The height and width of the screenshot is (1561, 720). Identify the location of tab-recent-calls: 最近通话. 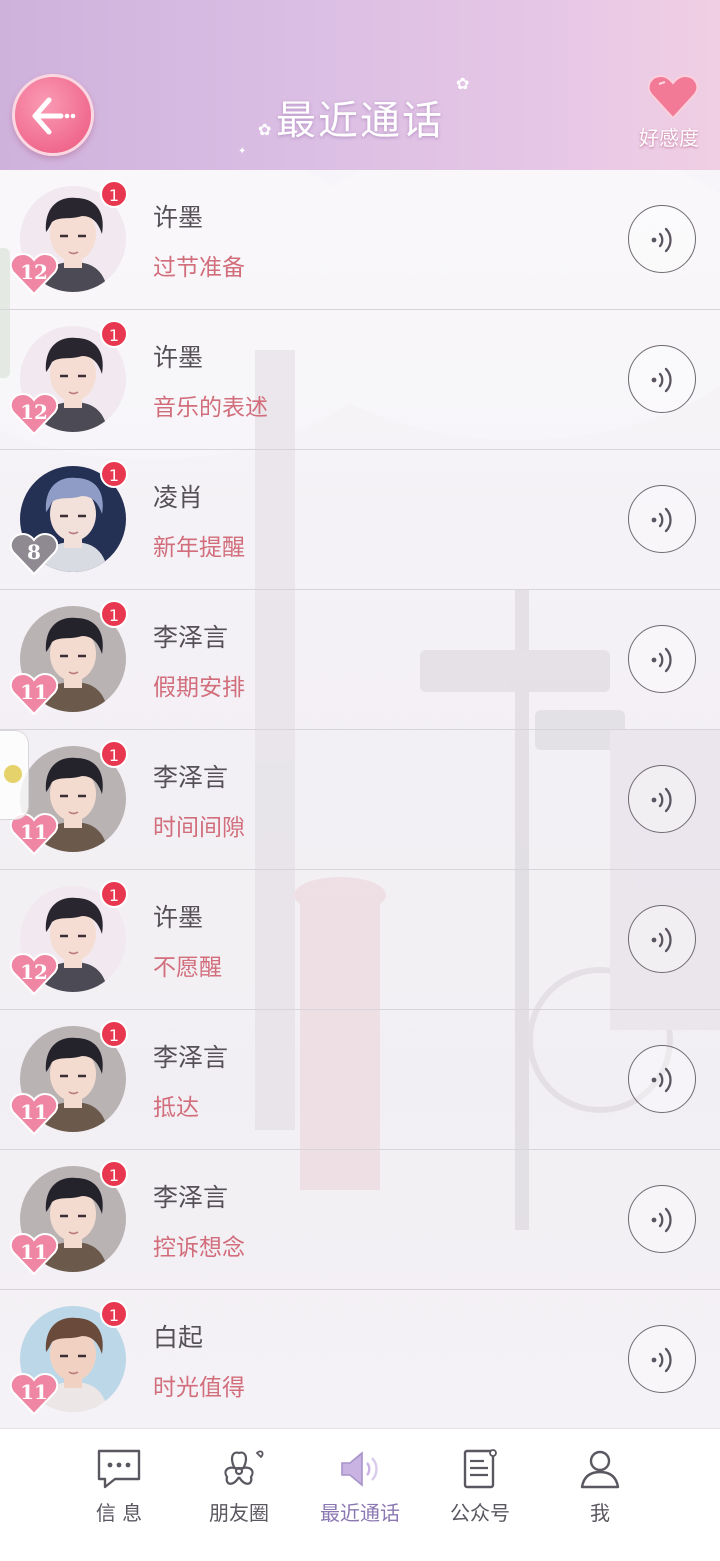
(360, 1486).